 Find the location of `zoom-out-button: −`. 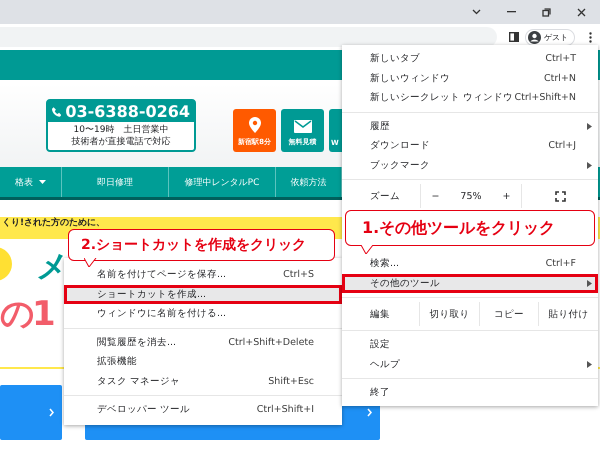

zoom-out-button: − is located at coordinates (435, 196).